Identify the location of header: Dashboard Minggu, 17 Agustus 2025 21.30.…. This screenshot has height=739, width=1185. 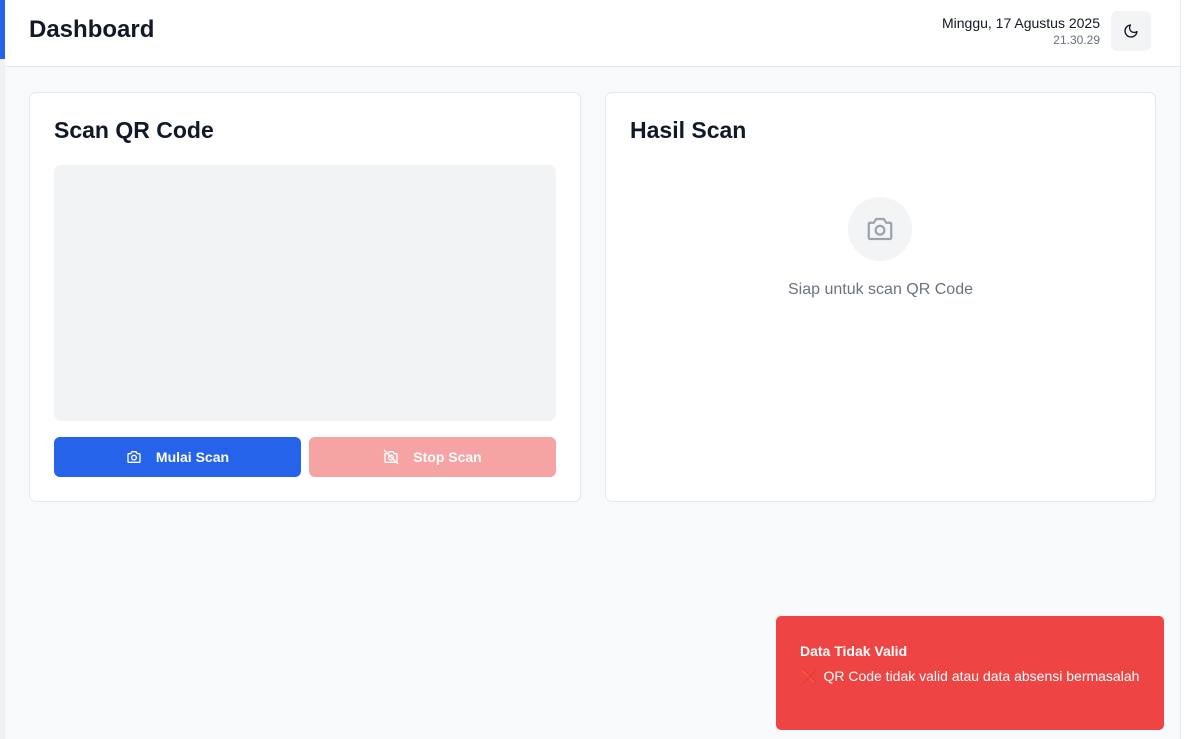
(592, 33).